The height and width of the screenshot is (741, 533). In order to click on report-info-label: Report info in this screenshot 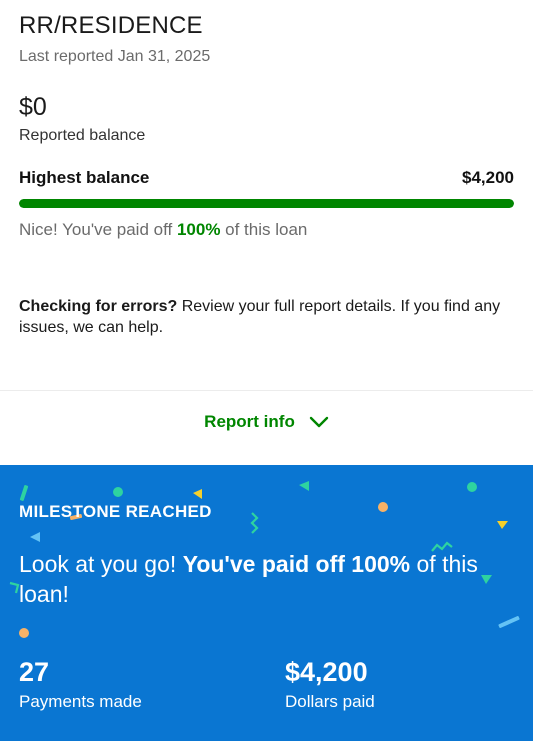, I will do `click(249, 421)`.